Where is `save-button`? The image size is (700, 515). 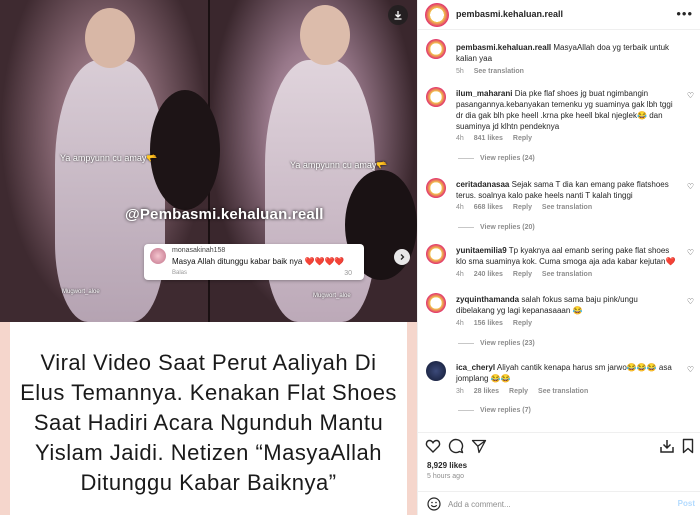 save-button is located at coordinates (688, 446).